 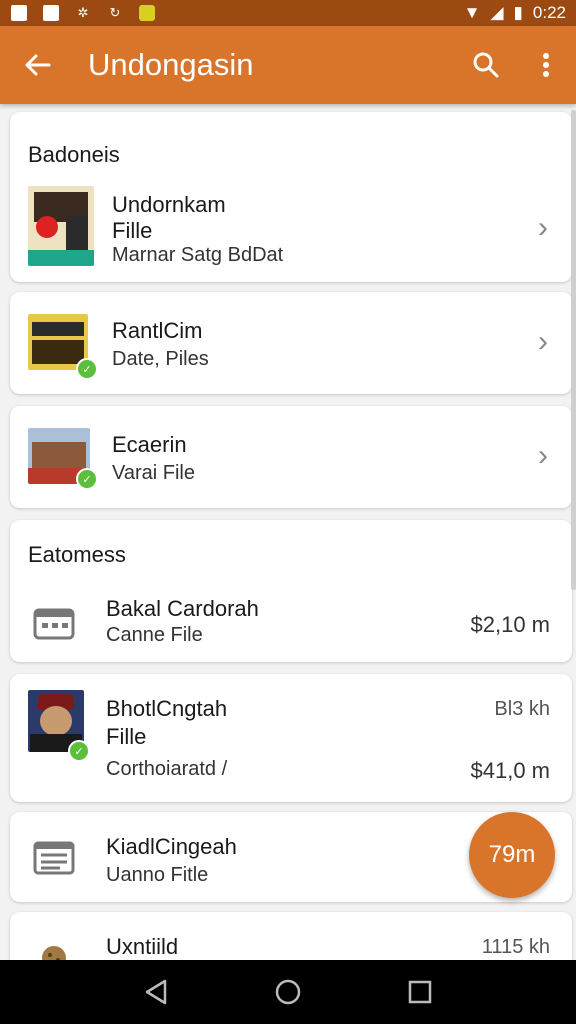 What do you see at coordinates (54, 858) in the screenshot?
I see `document-icon` at bounding box center [54, 858].